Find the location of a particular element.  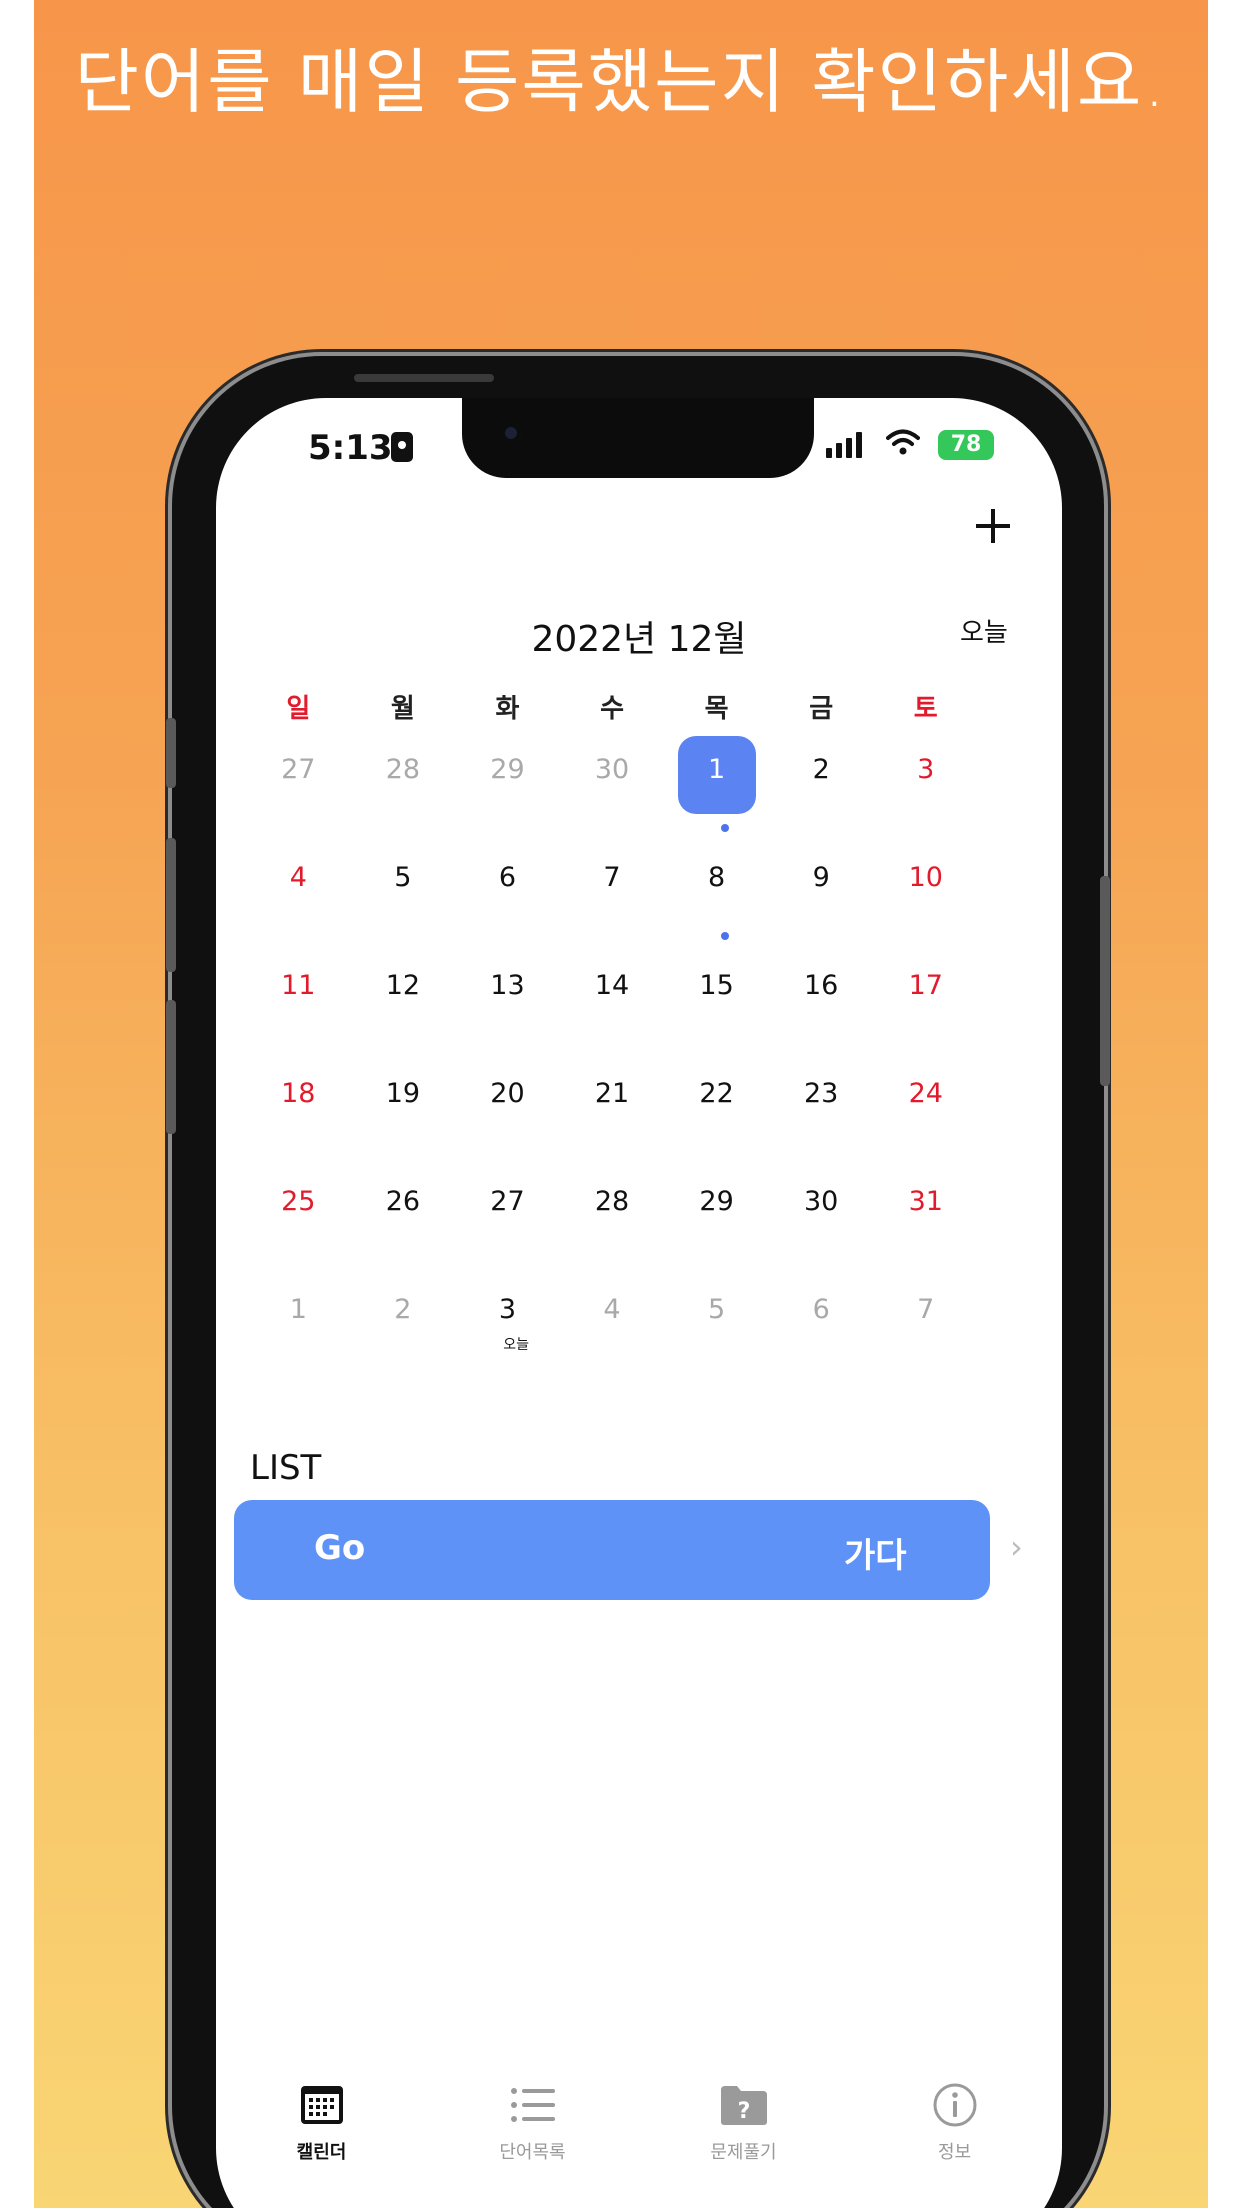

day-number: 30 is located at coordinates (612, 769).